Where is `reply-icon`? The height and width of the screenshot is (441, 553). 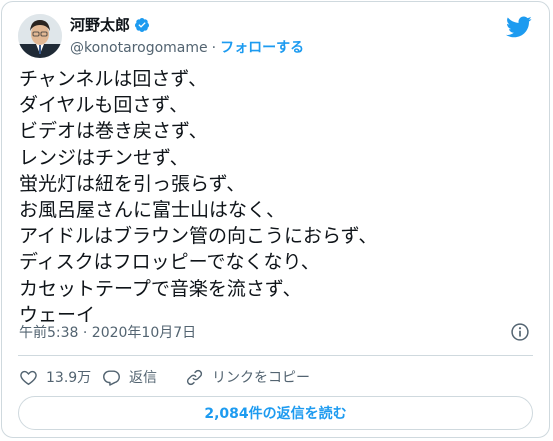 reply-icon is located at coordinates (111, 377).